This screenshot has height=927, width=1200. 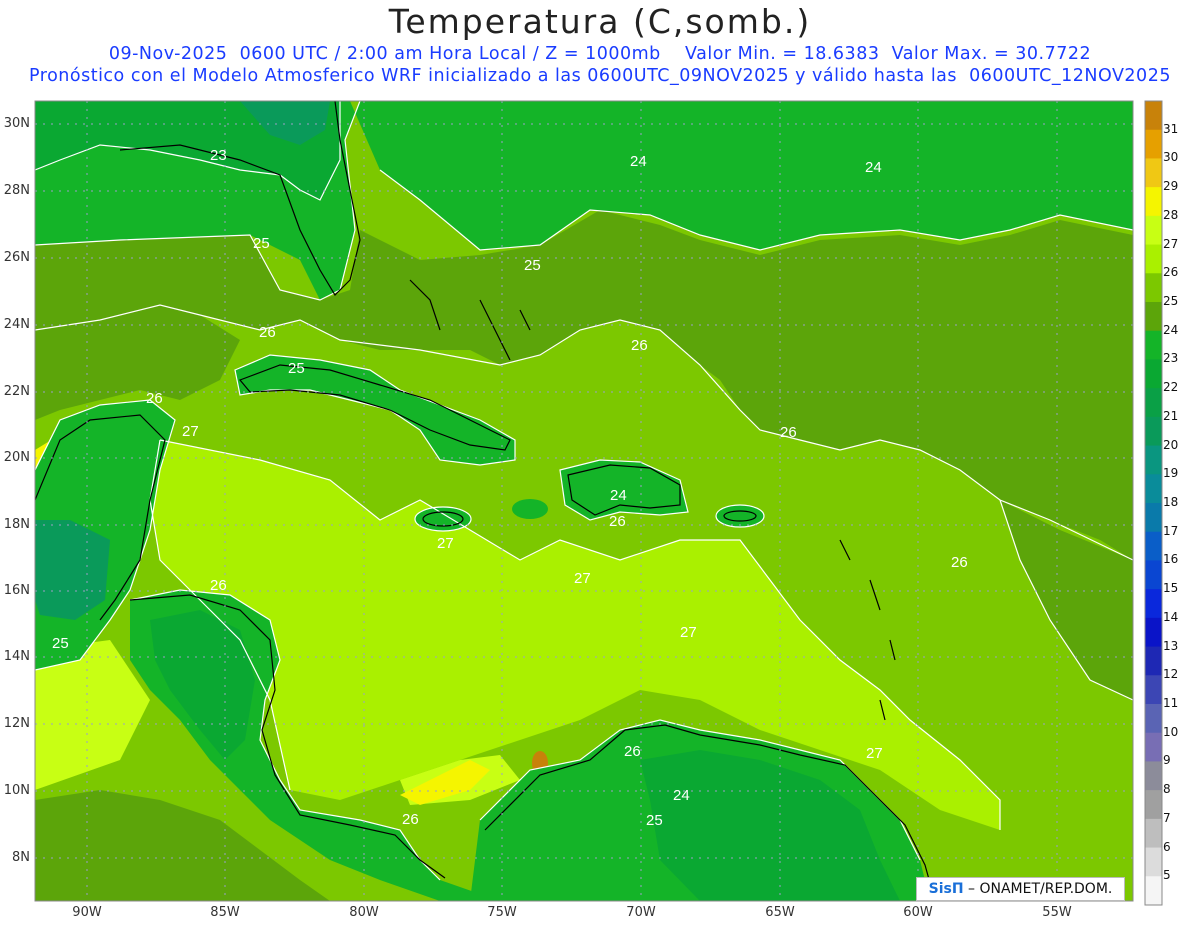 I want to click on credit-text: – ONAMET/REP.DOM., so click(x=1040, y=889).